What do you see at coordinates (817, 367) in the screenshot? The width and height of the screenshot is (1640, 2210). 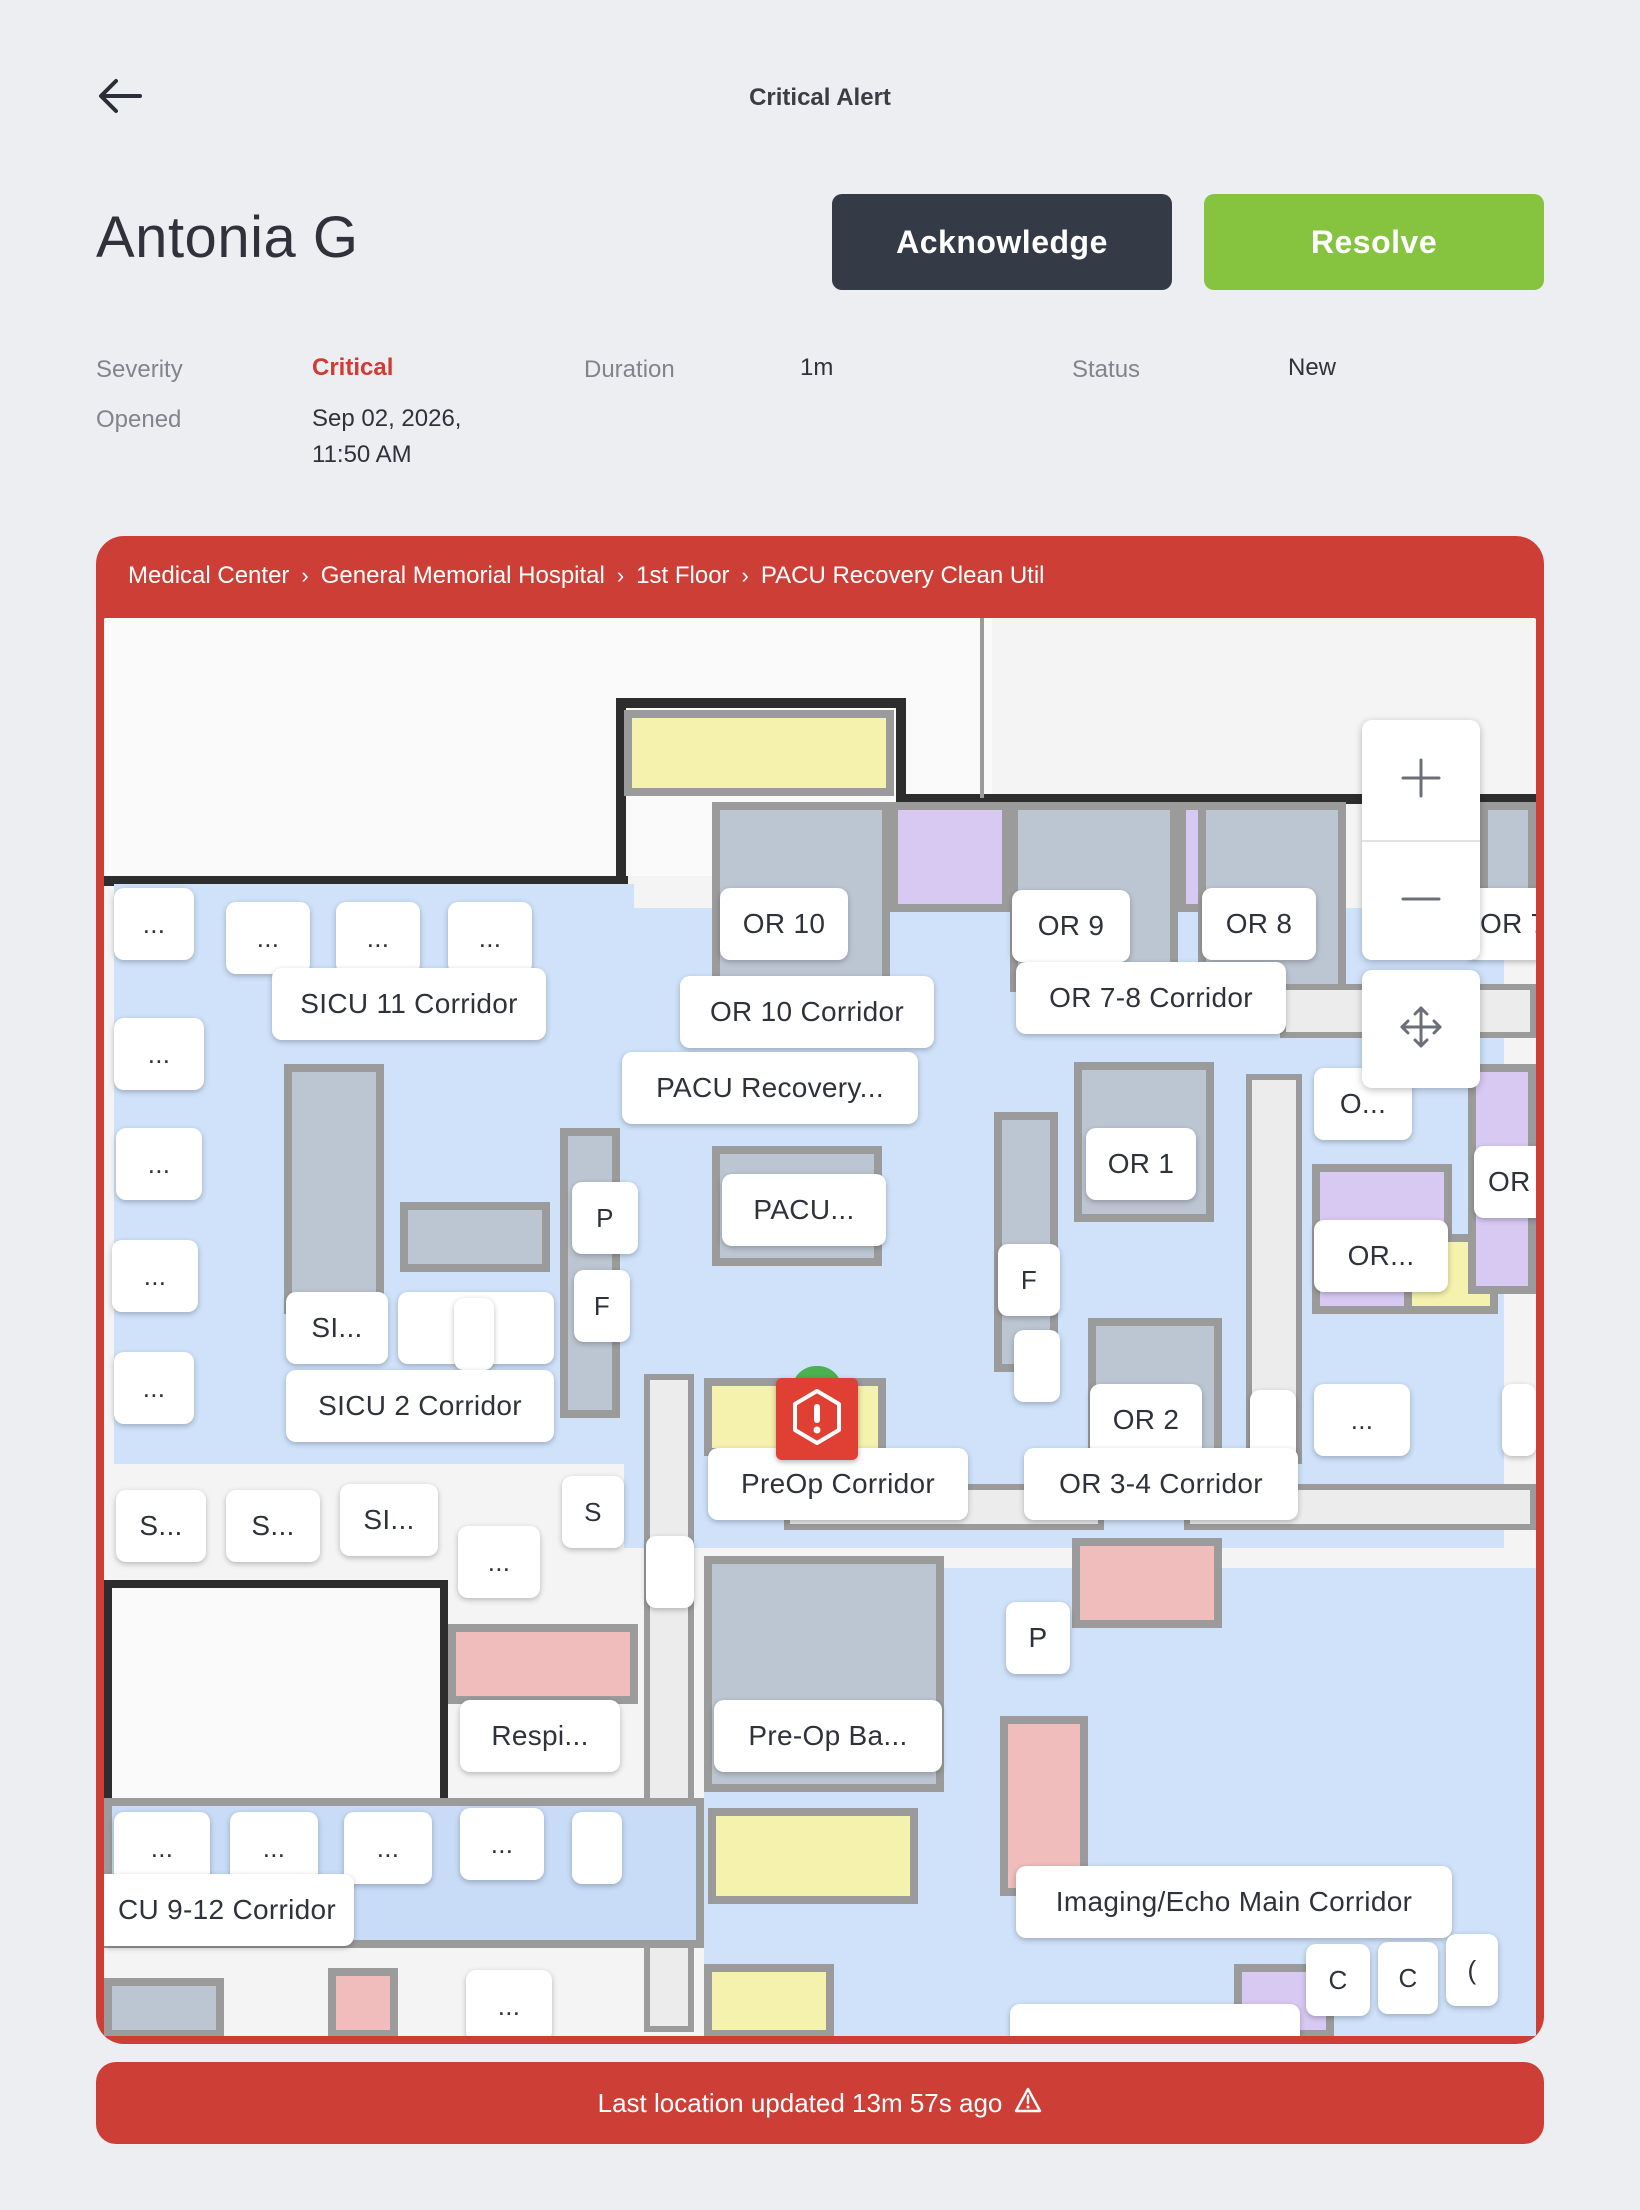 I see `duration-value: 1m` at bounding box center [817, 367].